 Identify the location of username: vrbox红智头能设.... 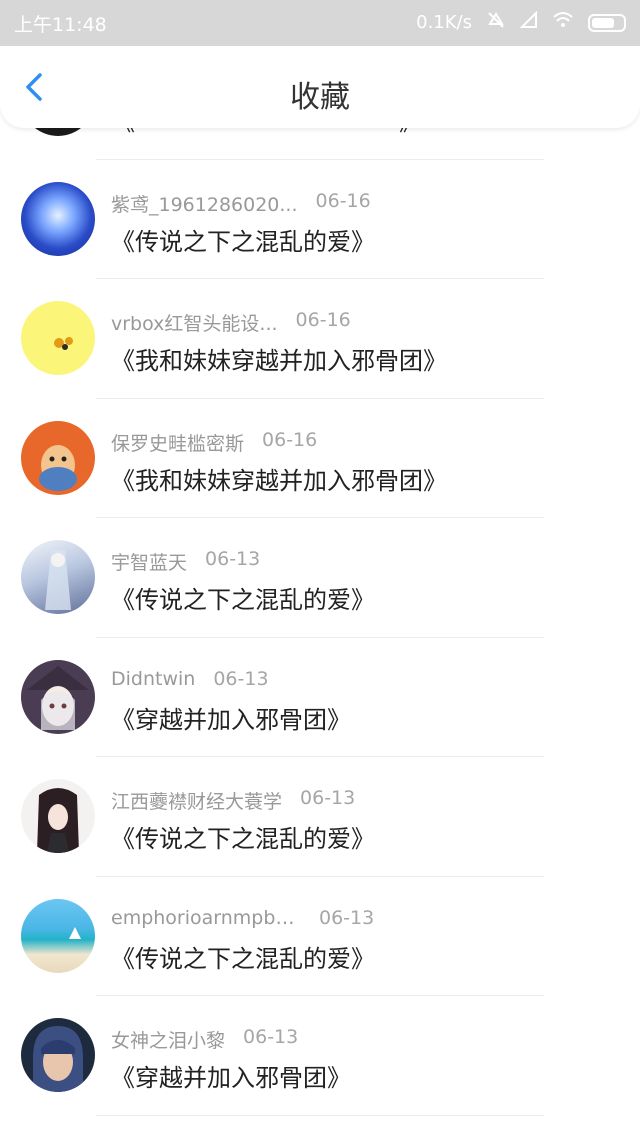
(194, 324).